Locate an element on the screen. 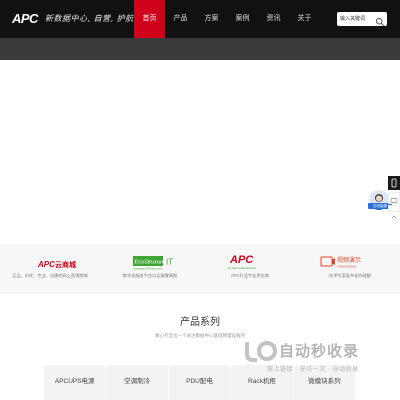 The height and width of the screenshot is (400, 400). phone-icon is located at coordinates (394, 183).